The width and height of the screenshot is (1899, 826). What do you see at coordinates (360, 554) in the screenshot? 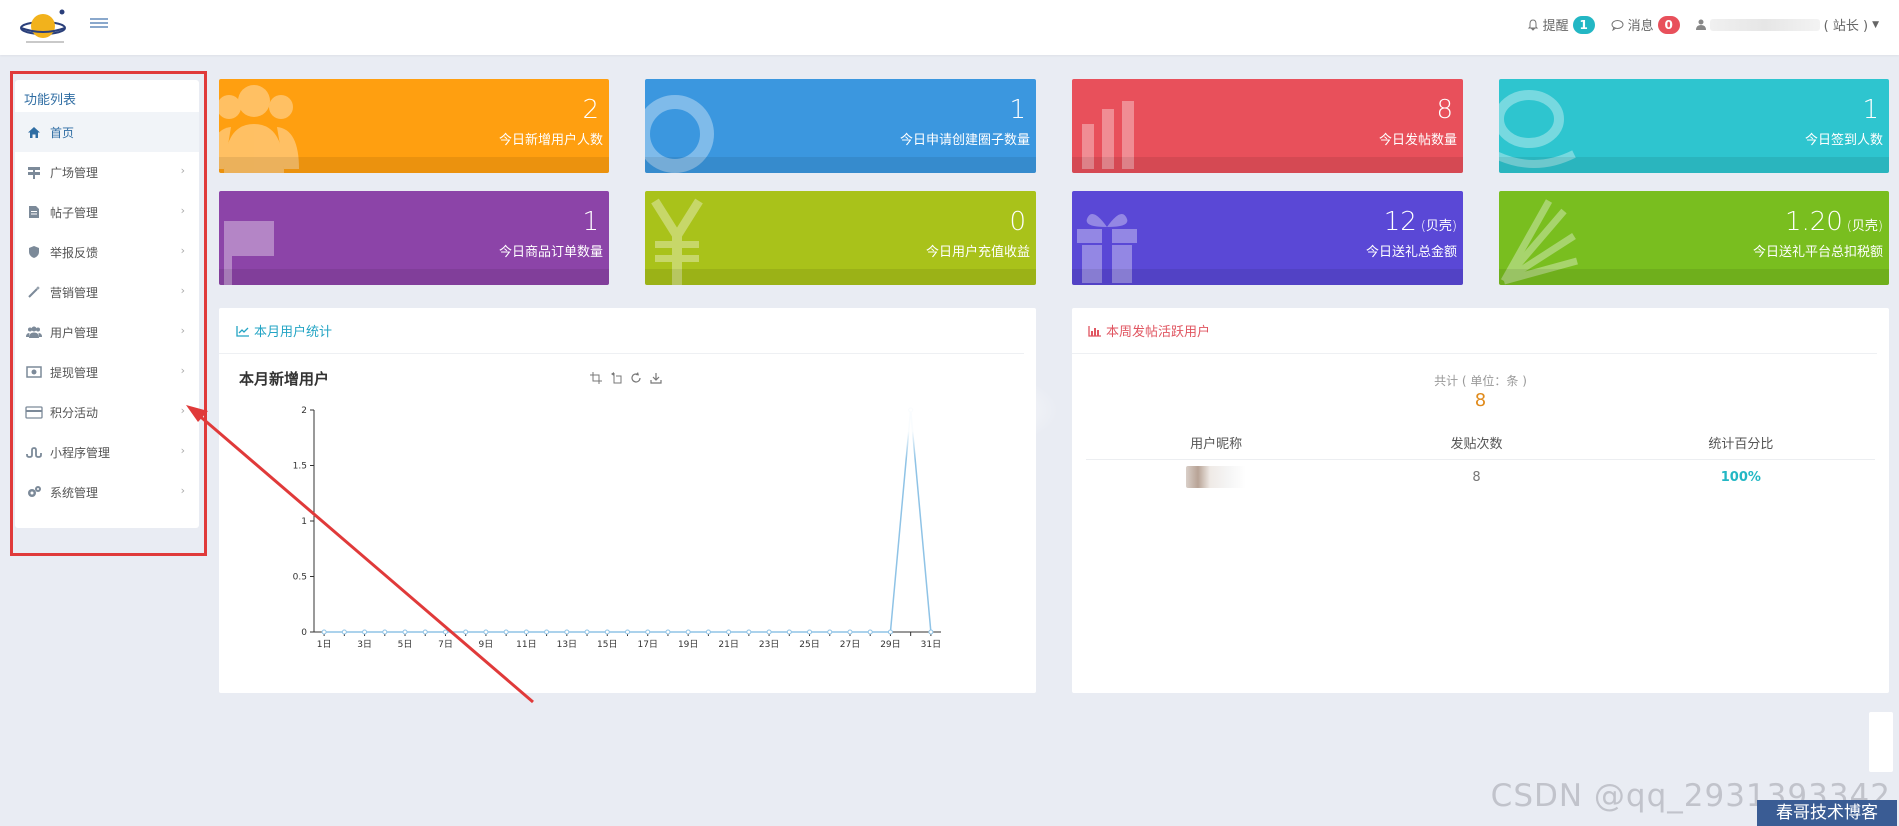
I see `annotation-arrow` at bounding box center [360, 554].